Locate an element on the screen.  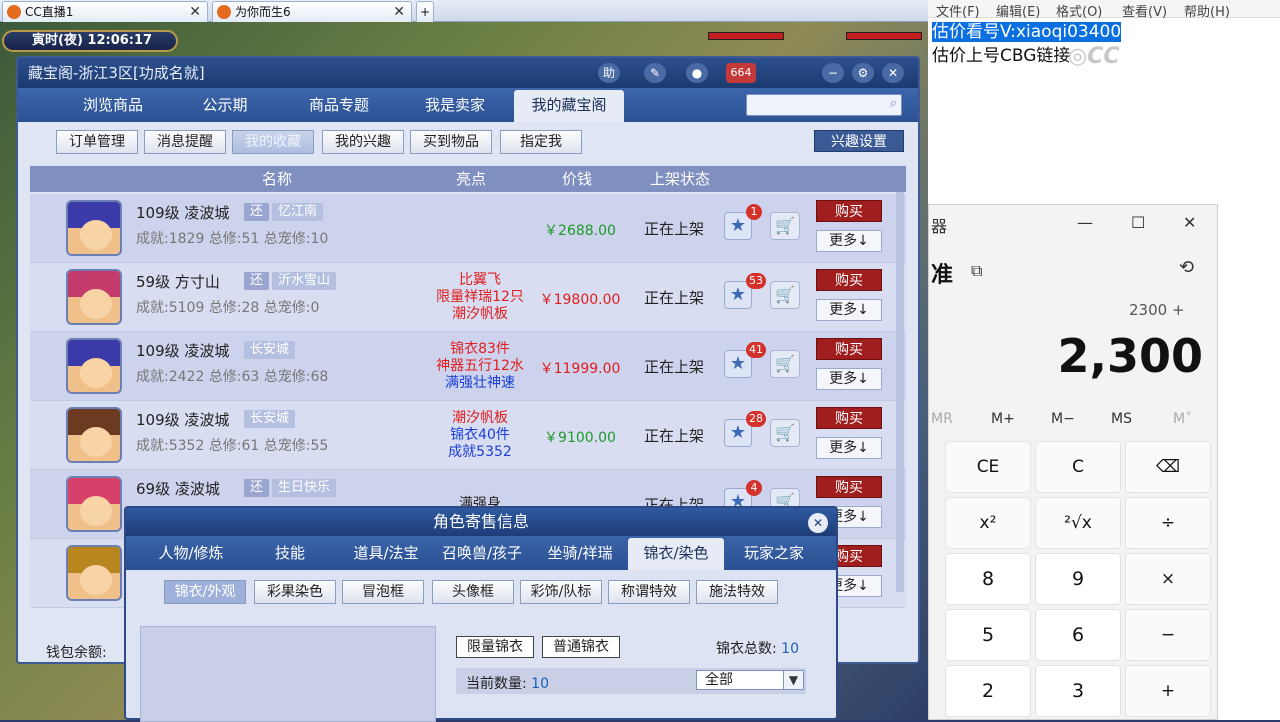
tab-topics: 商品专题 is located at coordinates (339, 106).